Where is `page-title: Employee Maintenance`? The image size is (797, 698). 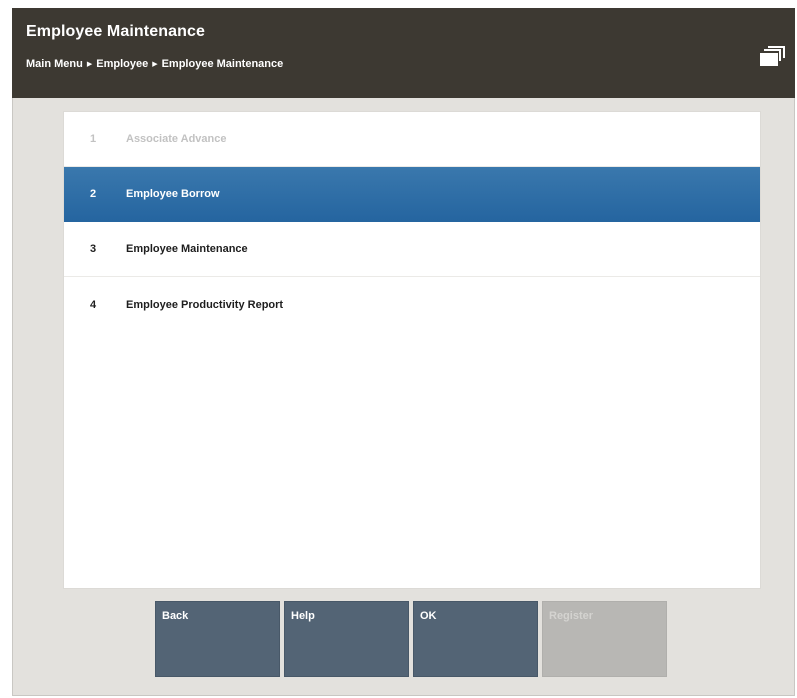
page-title: Employee Maintenance is located at coordinates (115, 31).